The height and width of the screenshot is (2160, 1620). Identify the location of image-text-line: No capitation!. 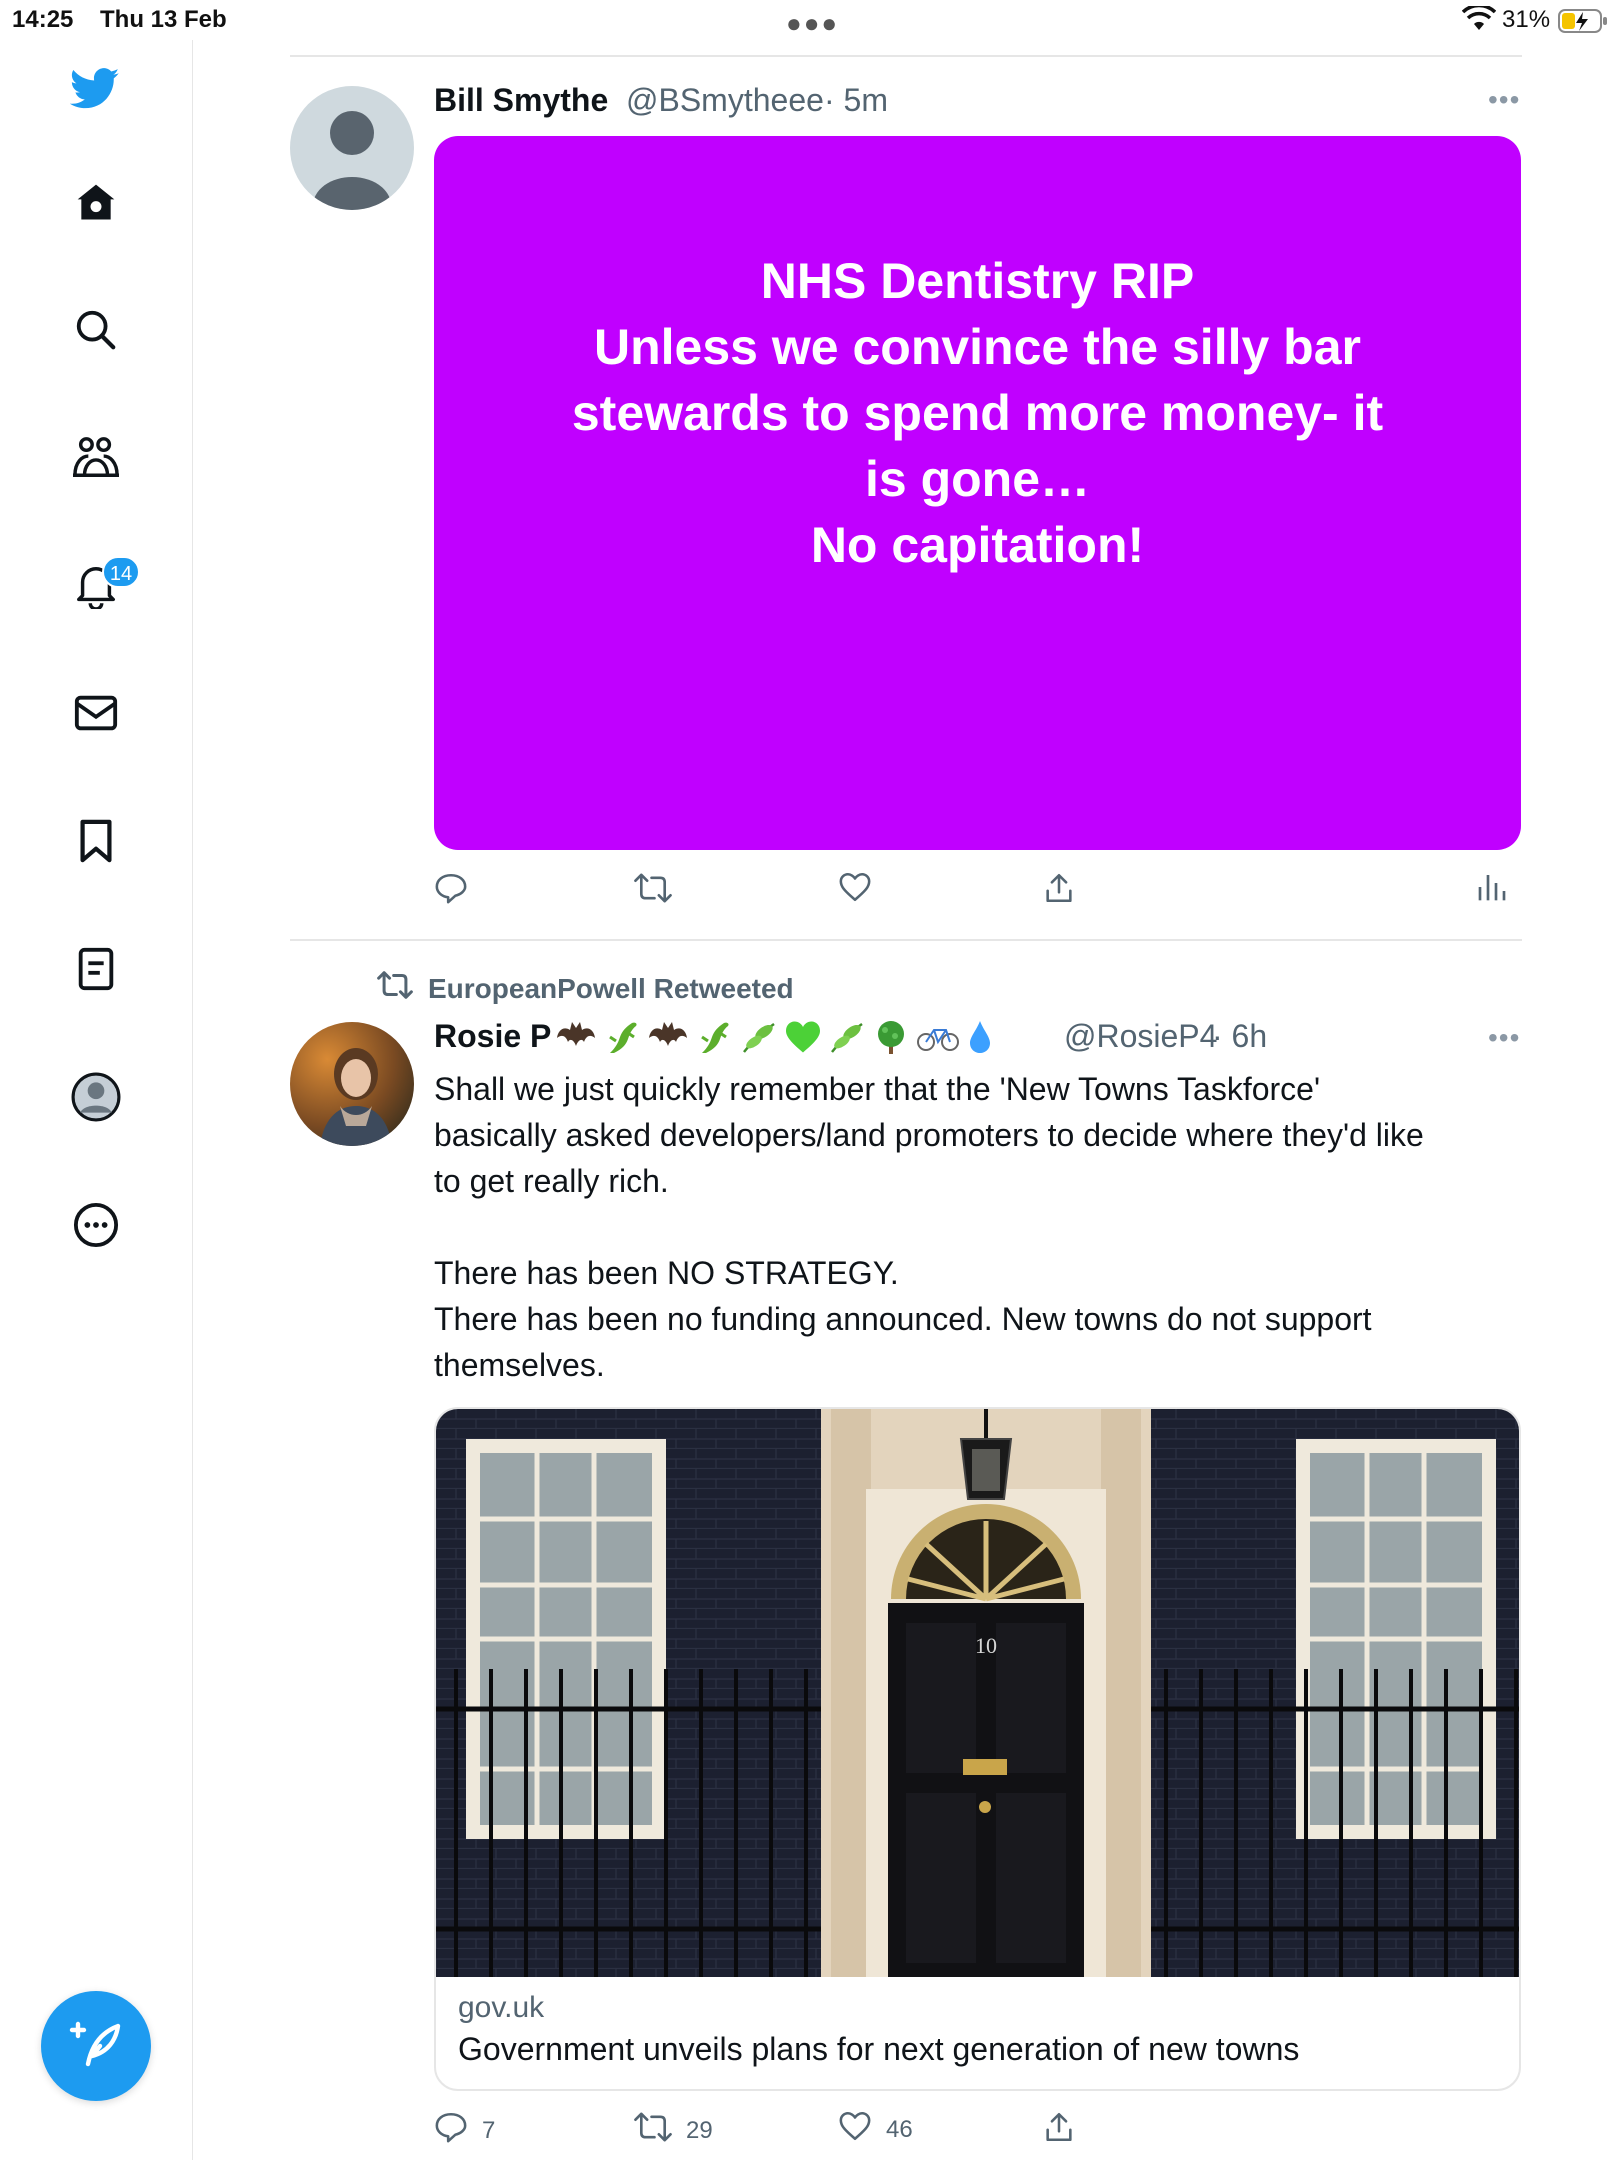
(977, 545).